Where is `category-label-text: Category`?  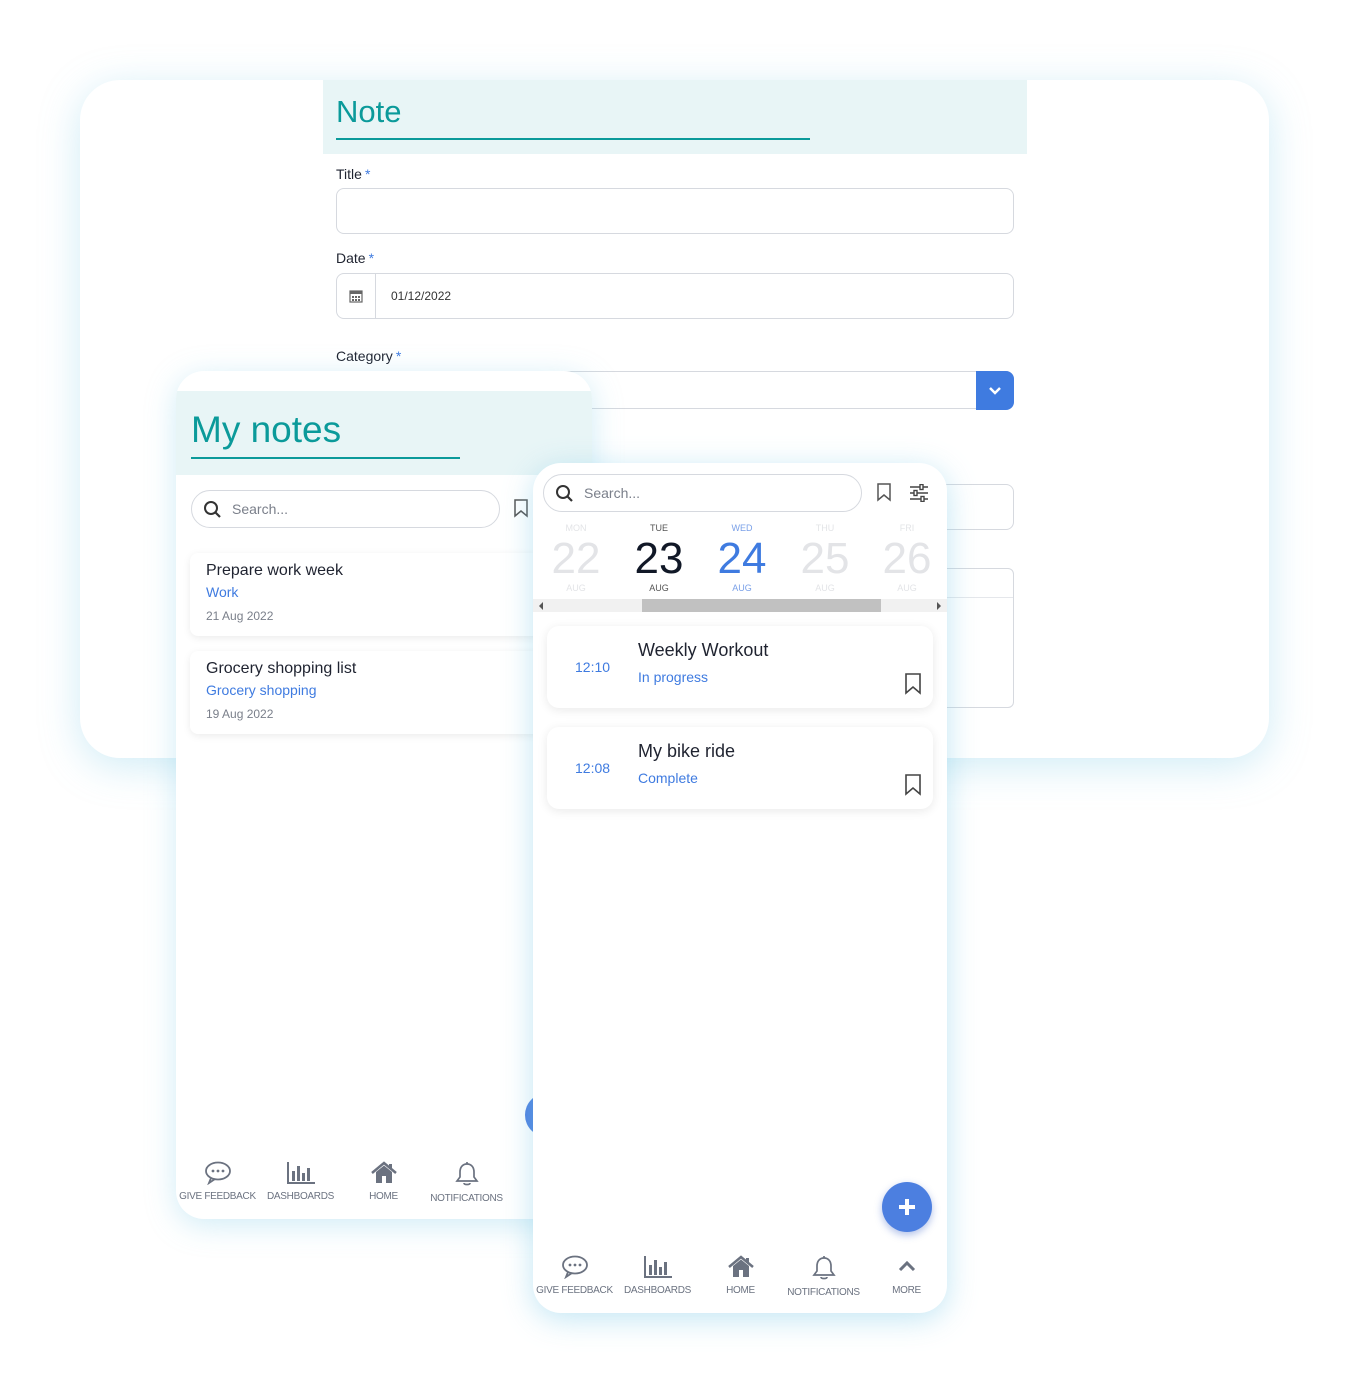
category-label-text: Category is located at coordinates (364, 356).